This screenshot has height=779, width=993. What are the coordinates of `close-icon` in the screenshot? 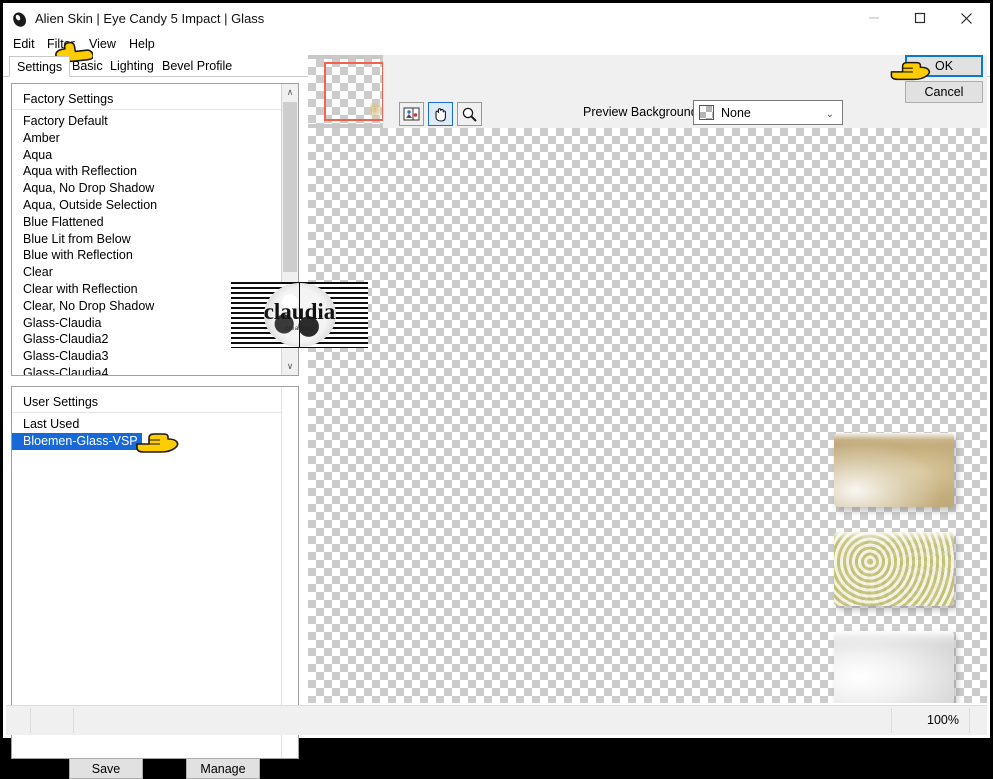 It's located at (966, 18).